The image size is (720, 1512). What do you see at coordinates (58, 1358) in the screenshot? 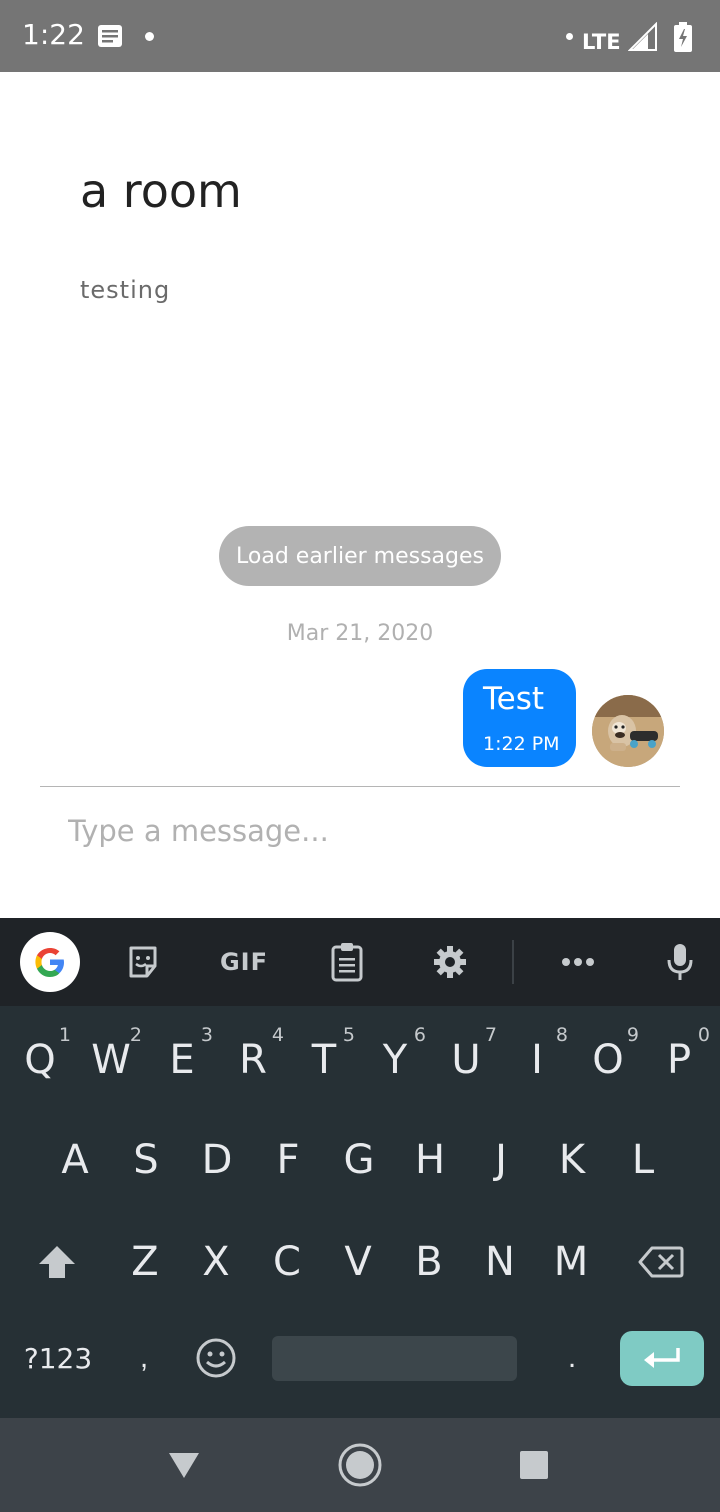
I see `symbols-key: ?123` at bounding box center [58, 1358].